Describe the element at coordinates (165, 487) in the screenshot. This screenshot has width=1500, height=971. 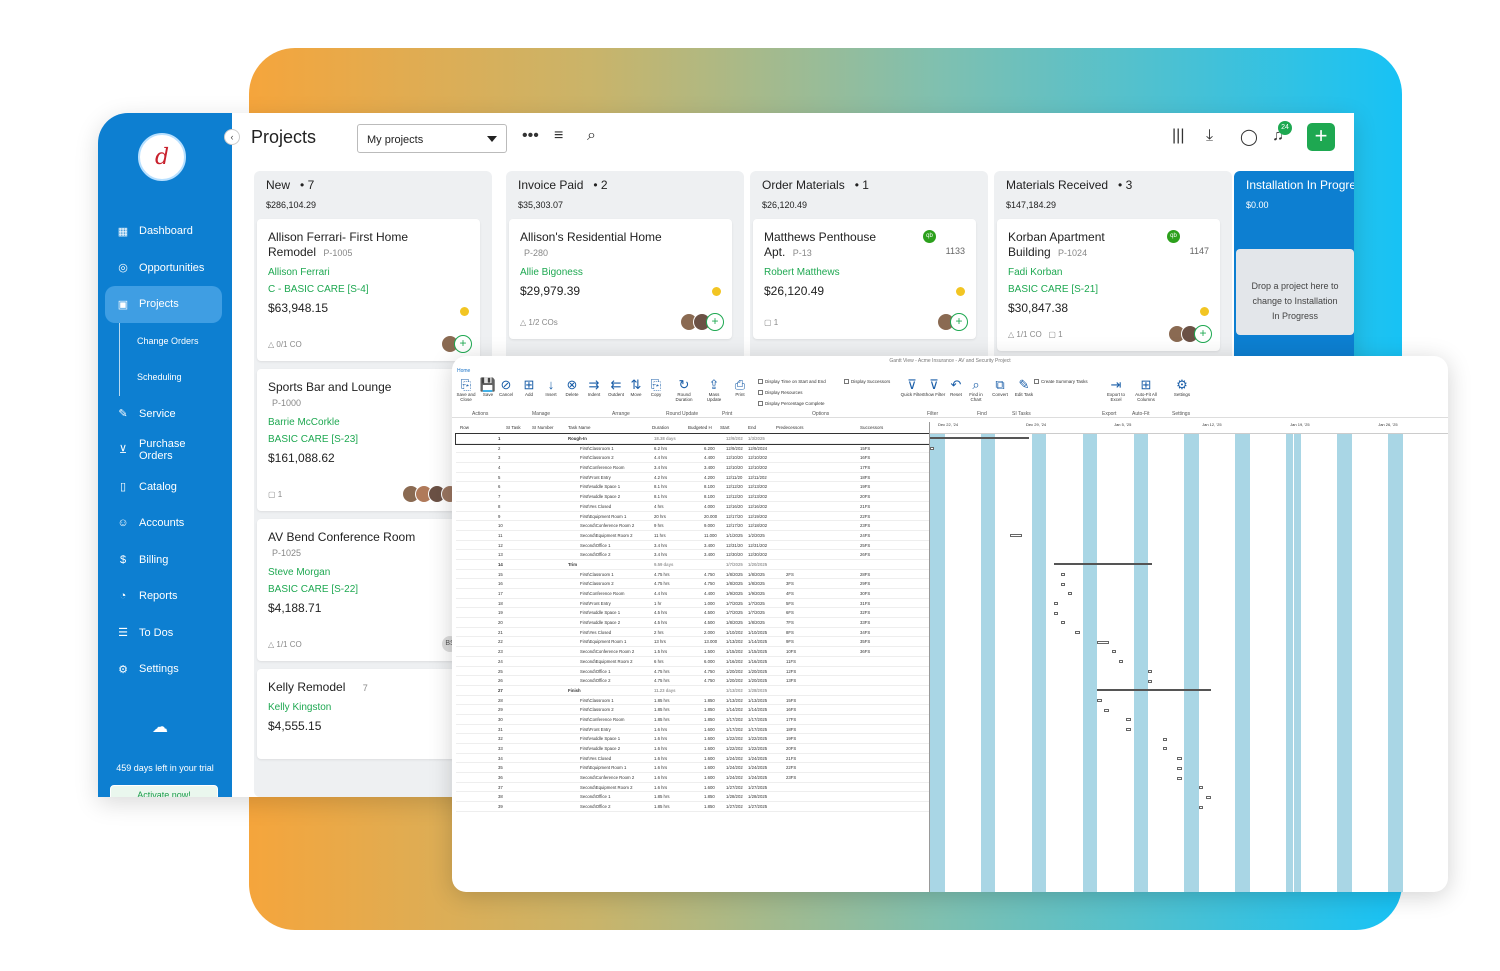
I see `sidebar-item-catalog: ▯ Catalog` at that location.